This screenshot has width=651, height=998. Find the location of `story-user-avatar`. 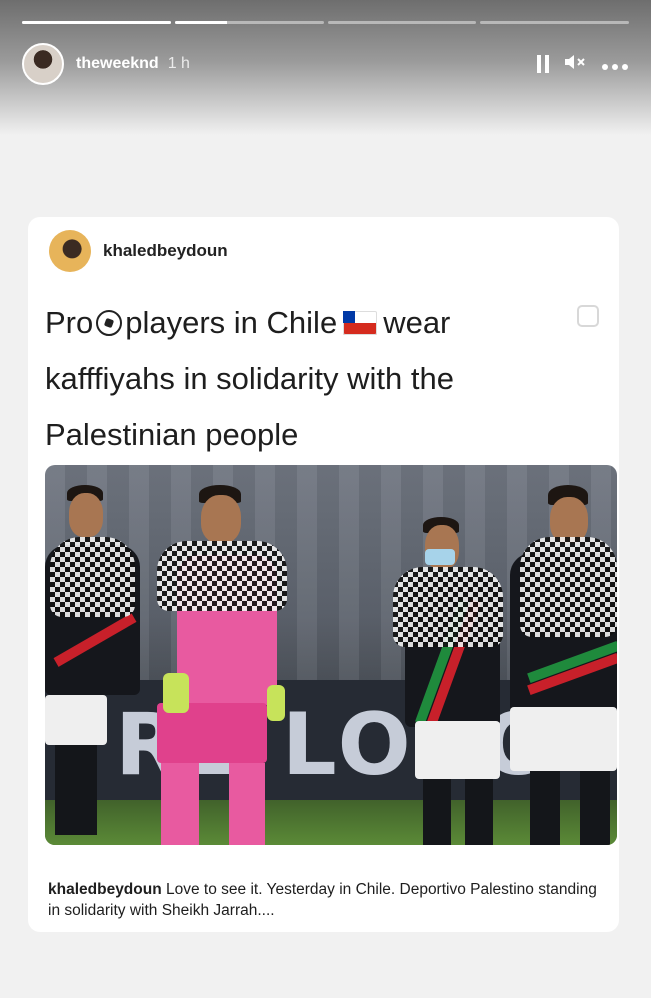

story-user-avatar is located at coordinates (43, 64).